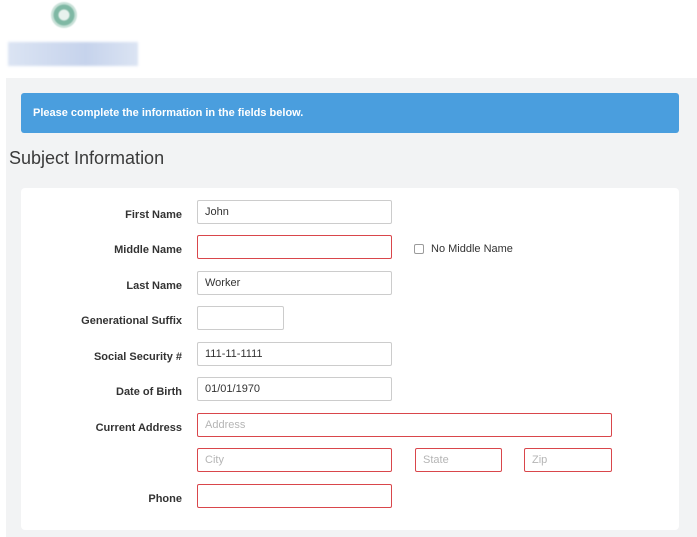 This screenshot has width=697, height=537. I want to click on suffix-label: Generational Suffix, so click(131, 321).